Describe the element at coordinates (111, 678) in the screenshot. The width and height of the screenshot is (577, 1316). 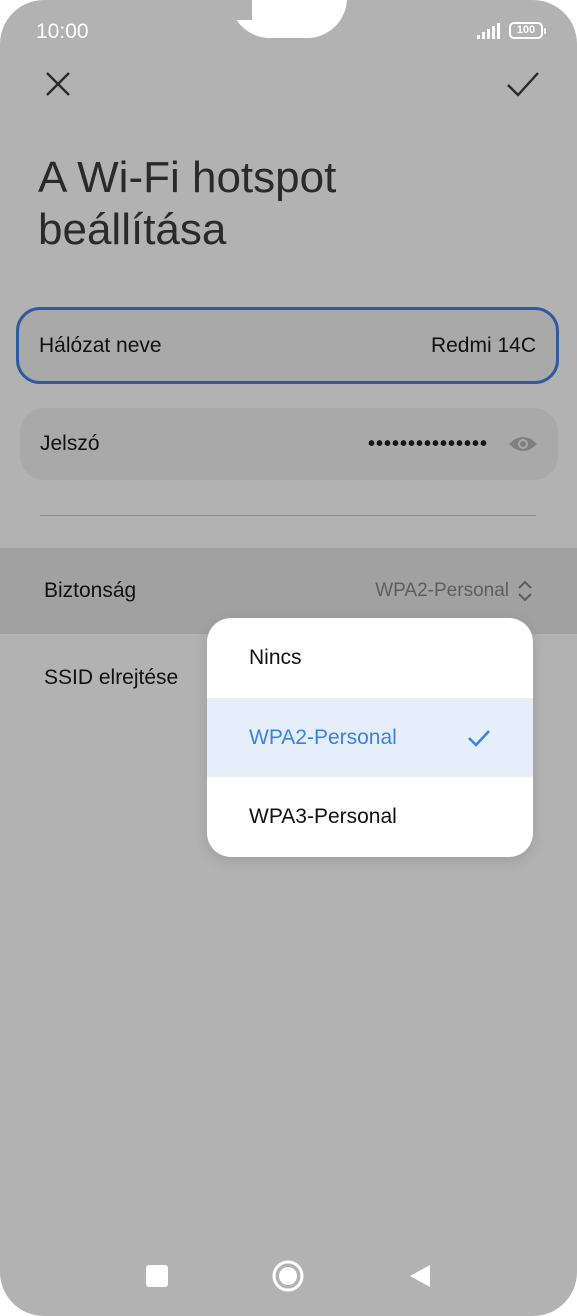
I see `ssid-hide-label: SSID elrejtése` at that location.